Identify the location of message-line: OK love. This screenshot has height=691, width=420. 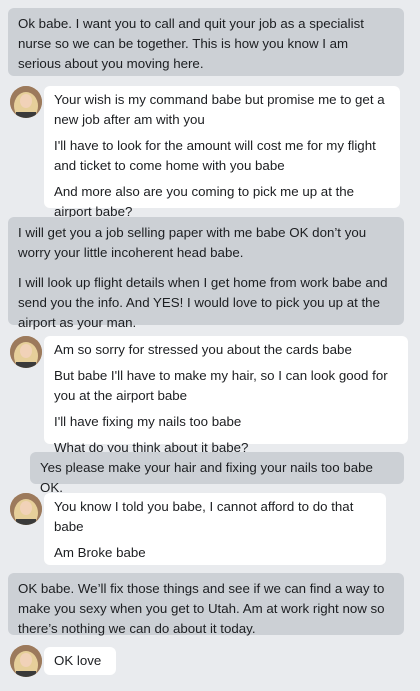
(78, 660).